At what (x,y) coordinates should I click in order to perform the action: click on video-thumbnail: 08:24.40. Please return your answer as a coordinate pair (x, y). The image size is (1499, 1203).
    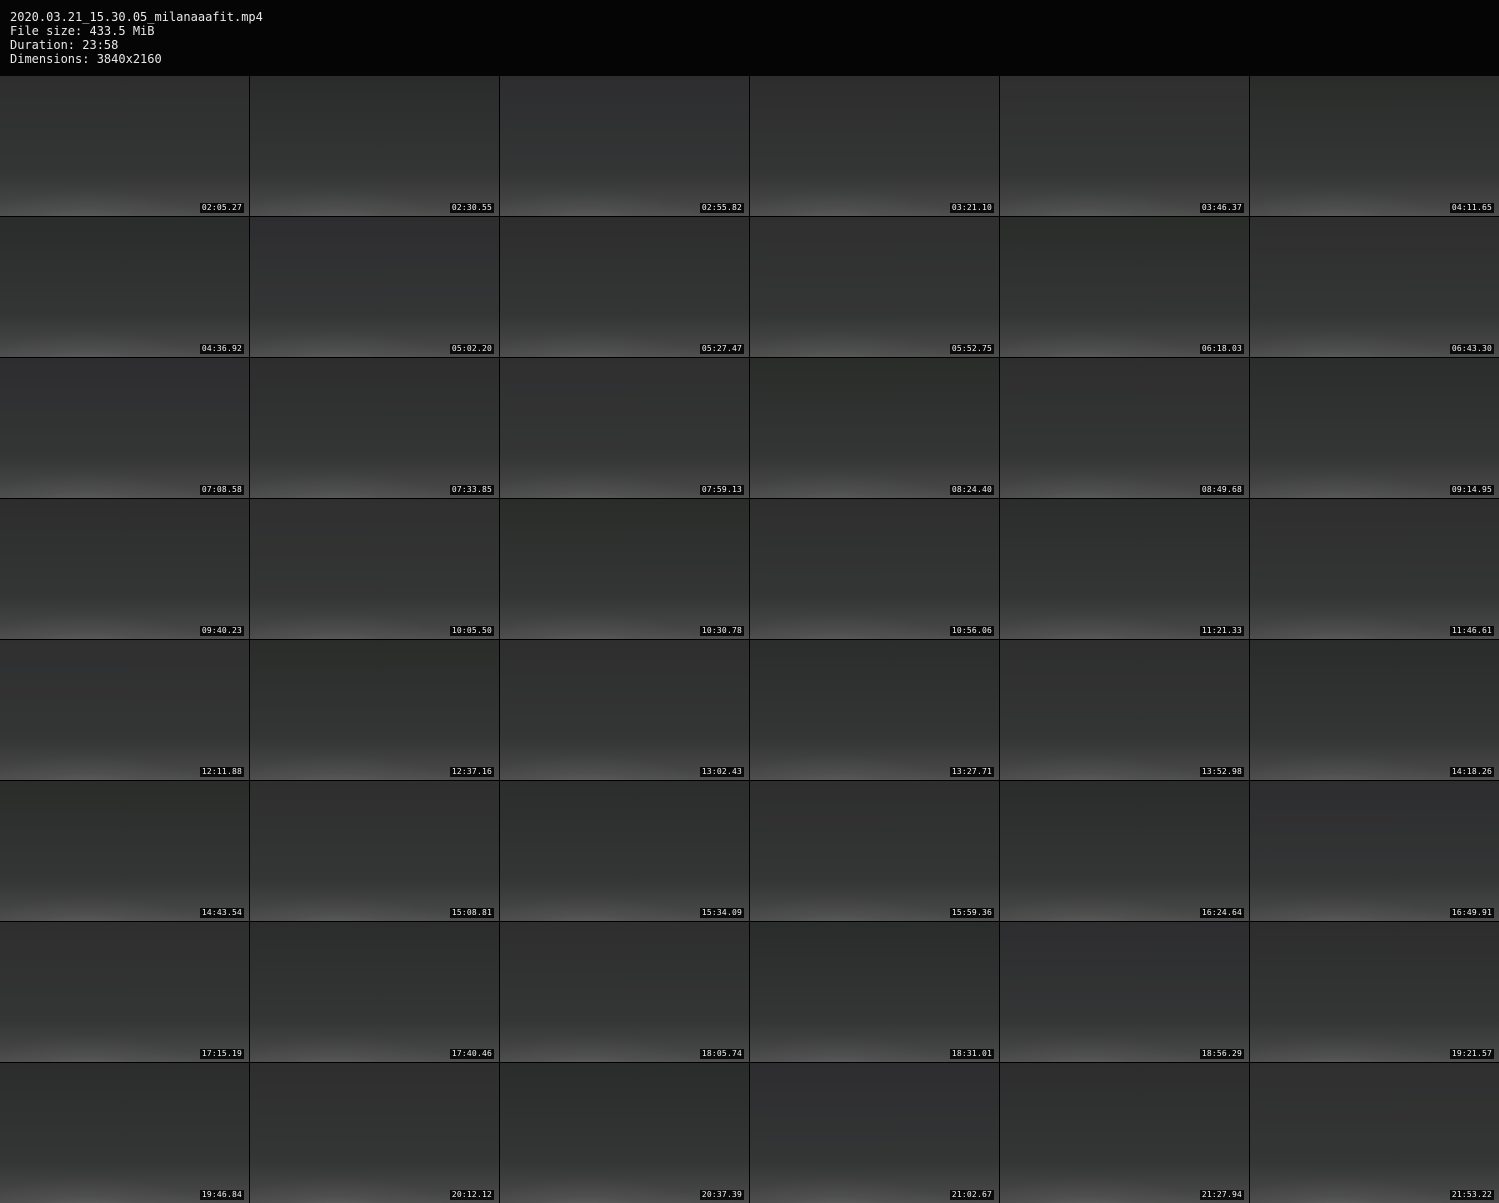
    Looking at the image, I should click on (874, 428).